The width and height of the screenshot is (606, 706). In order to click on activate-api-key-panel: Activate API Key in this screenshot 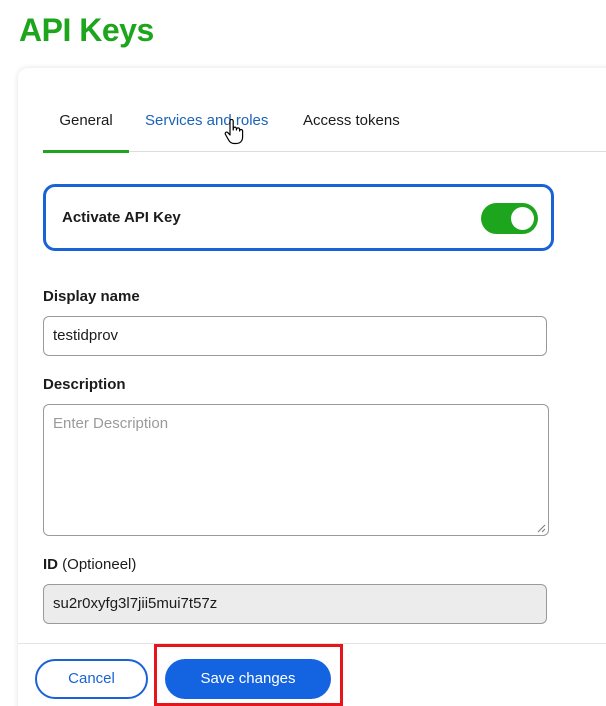, I will do `click(298, 217)`.